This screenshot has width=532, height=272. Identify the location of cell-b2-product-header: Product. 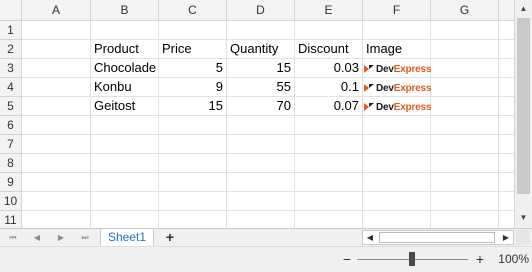
(124, 49).